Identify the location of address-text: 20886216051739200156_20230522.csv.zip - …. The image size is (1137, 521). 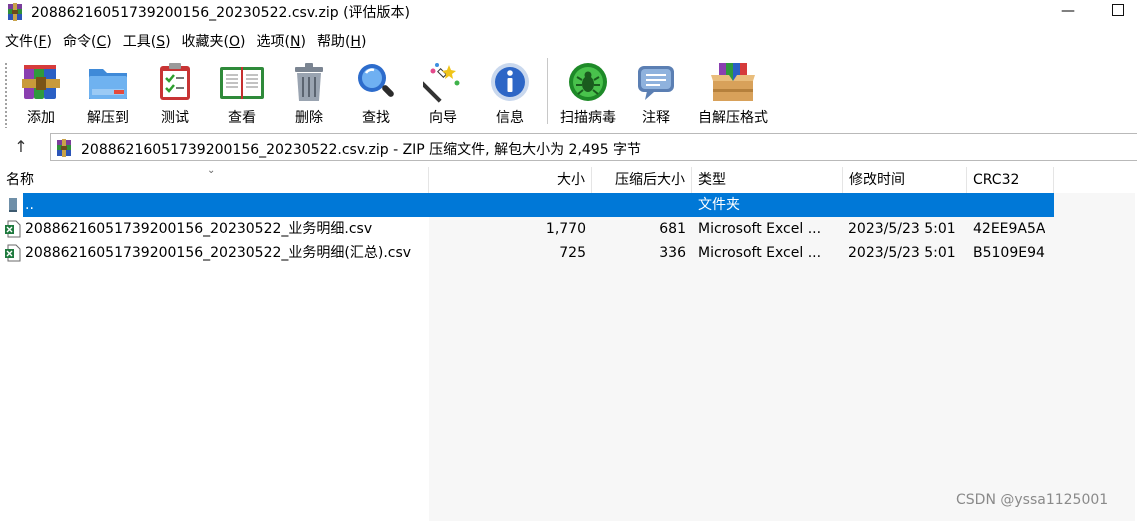
(361, 150).